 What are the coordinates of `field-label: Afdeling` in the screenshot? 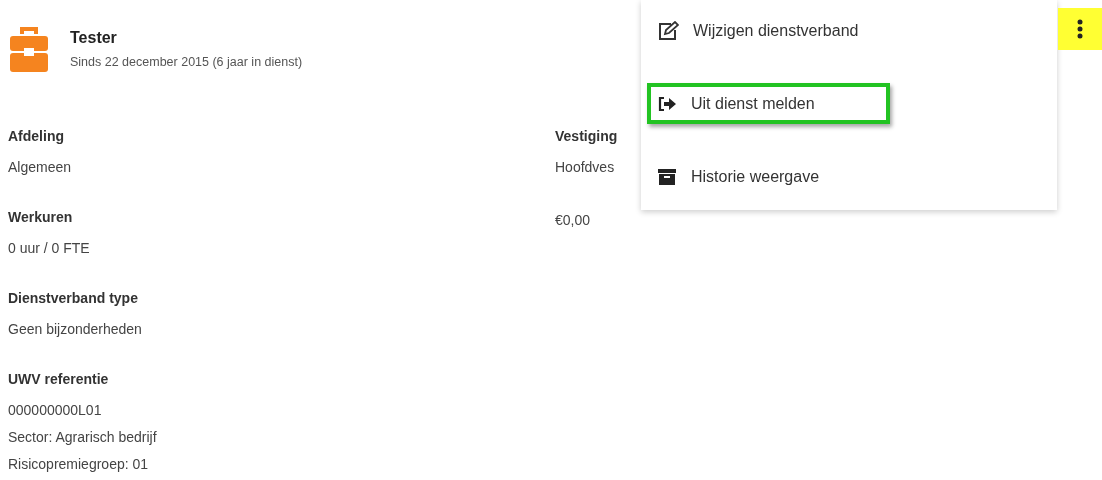 It's located at (36, 136).